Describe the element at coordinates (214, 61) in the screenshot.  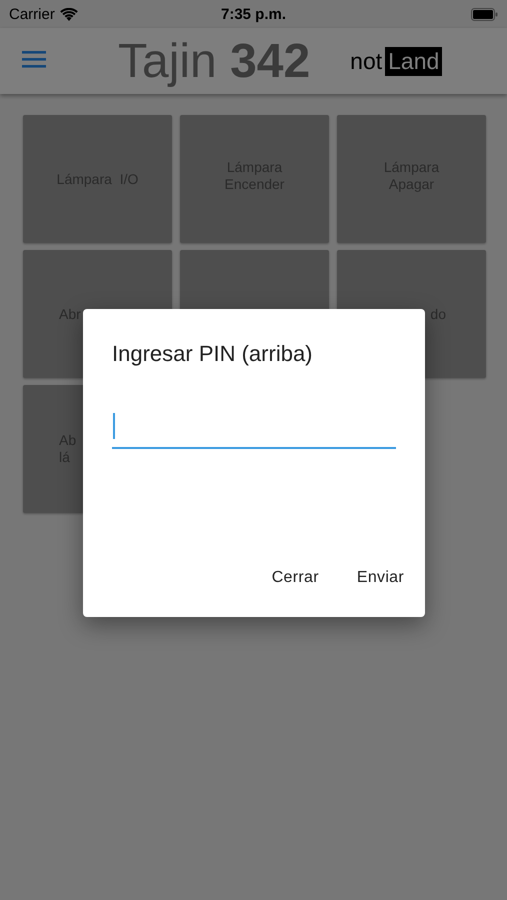
I see `app-title: Tajin 342` at that location.